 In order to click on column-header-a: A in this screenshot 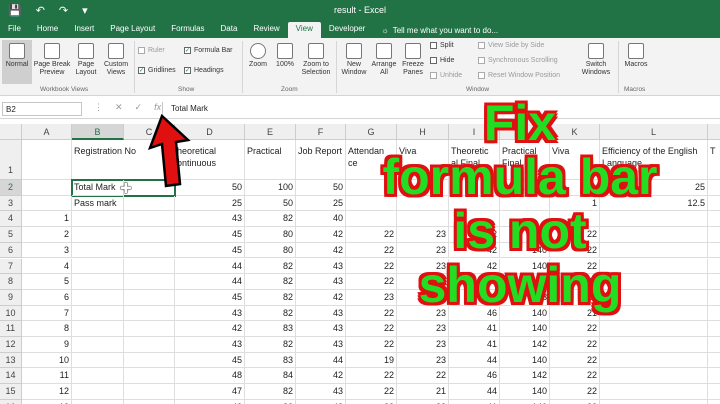, I will do `click(47, 132)`.